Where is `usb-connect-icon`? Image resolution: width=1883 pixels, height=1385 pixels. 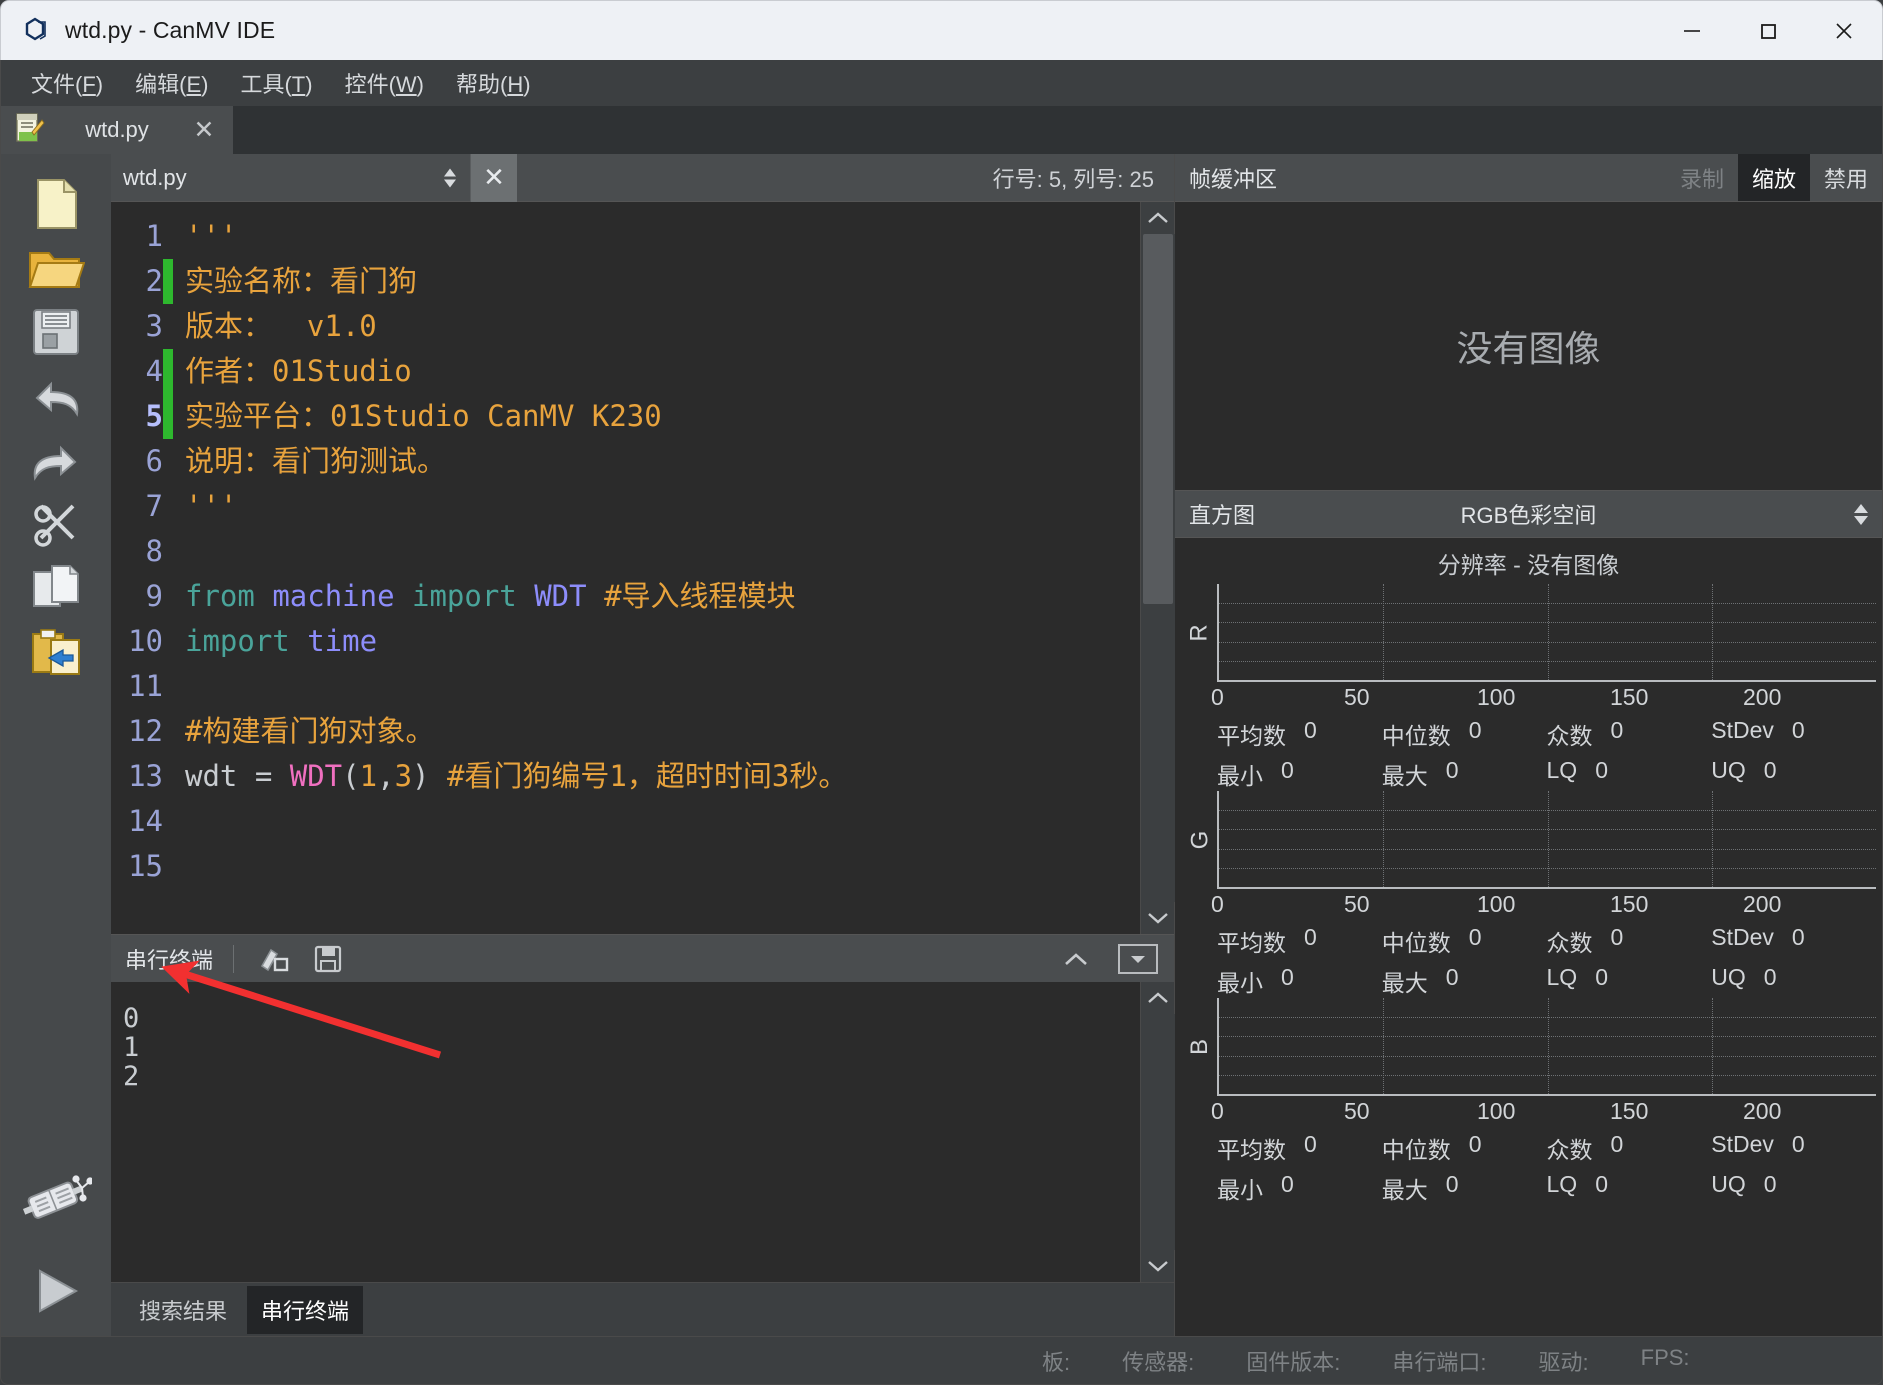
usb-connect-icon is located at coordinates (56, 1198).